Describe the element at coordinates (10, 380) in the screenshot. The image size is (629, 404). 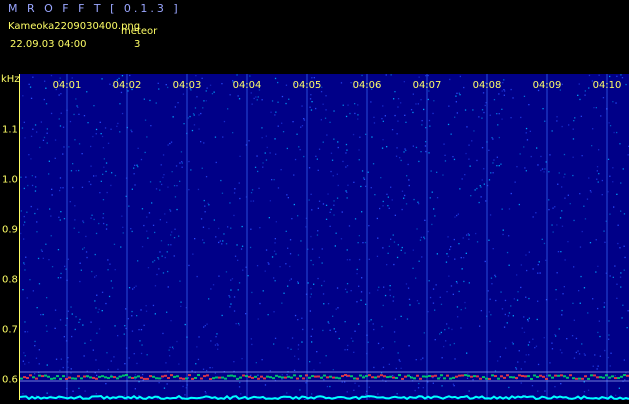
I see `frequency-tick-label: 0.6` at that location.